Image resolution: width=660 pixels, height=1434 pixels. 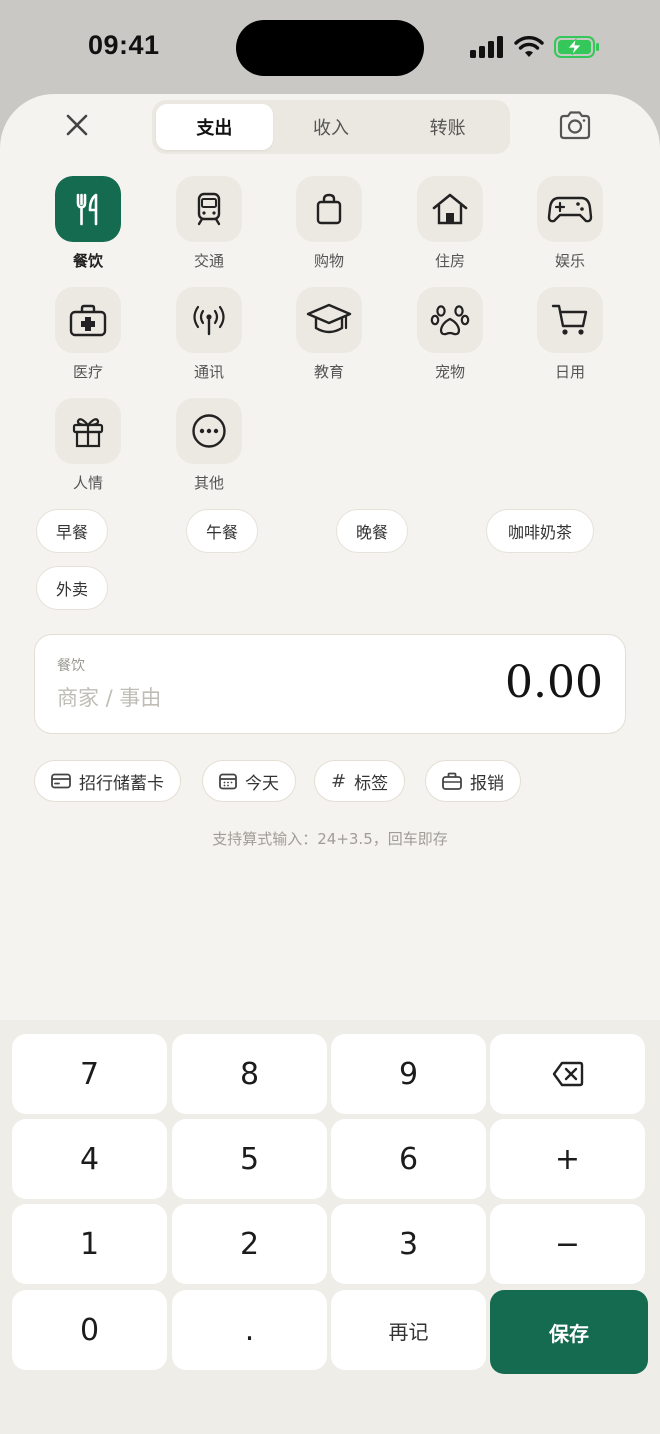 I want to click on merchant-input, so click(x=207, y=698).